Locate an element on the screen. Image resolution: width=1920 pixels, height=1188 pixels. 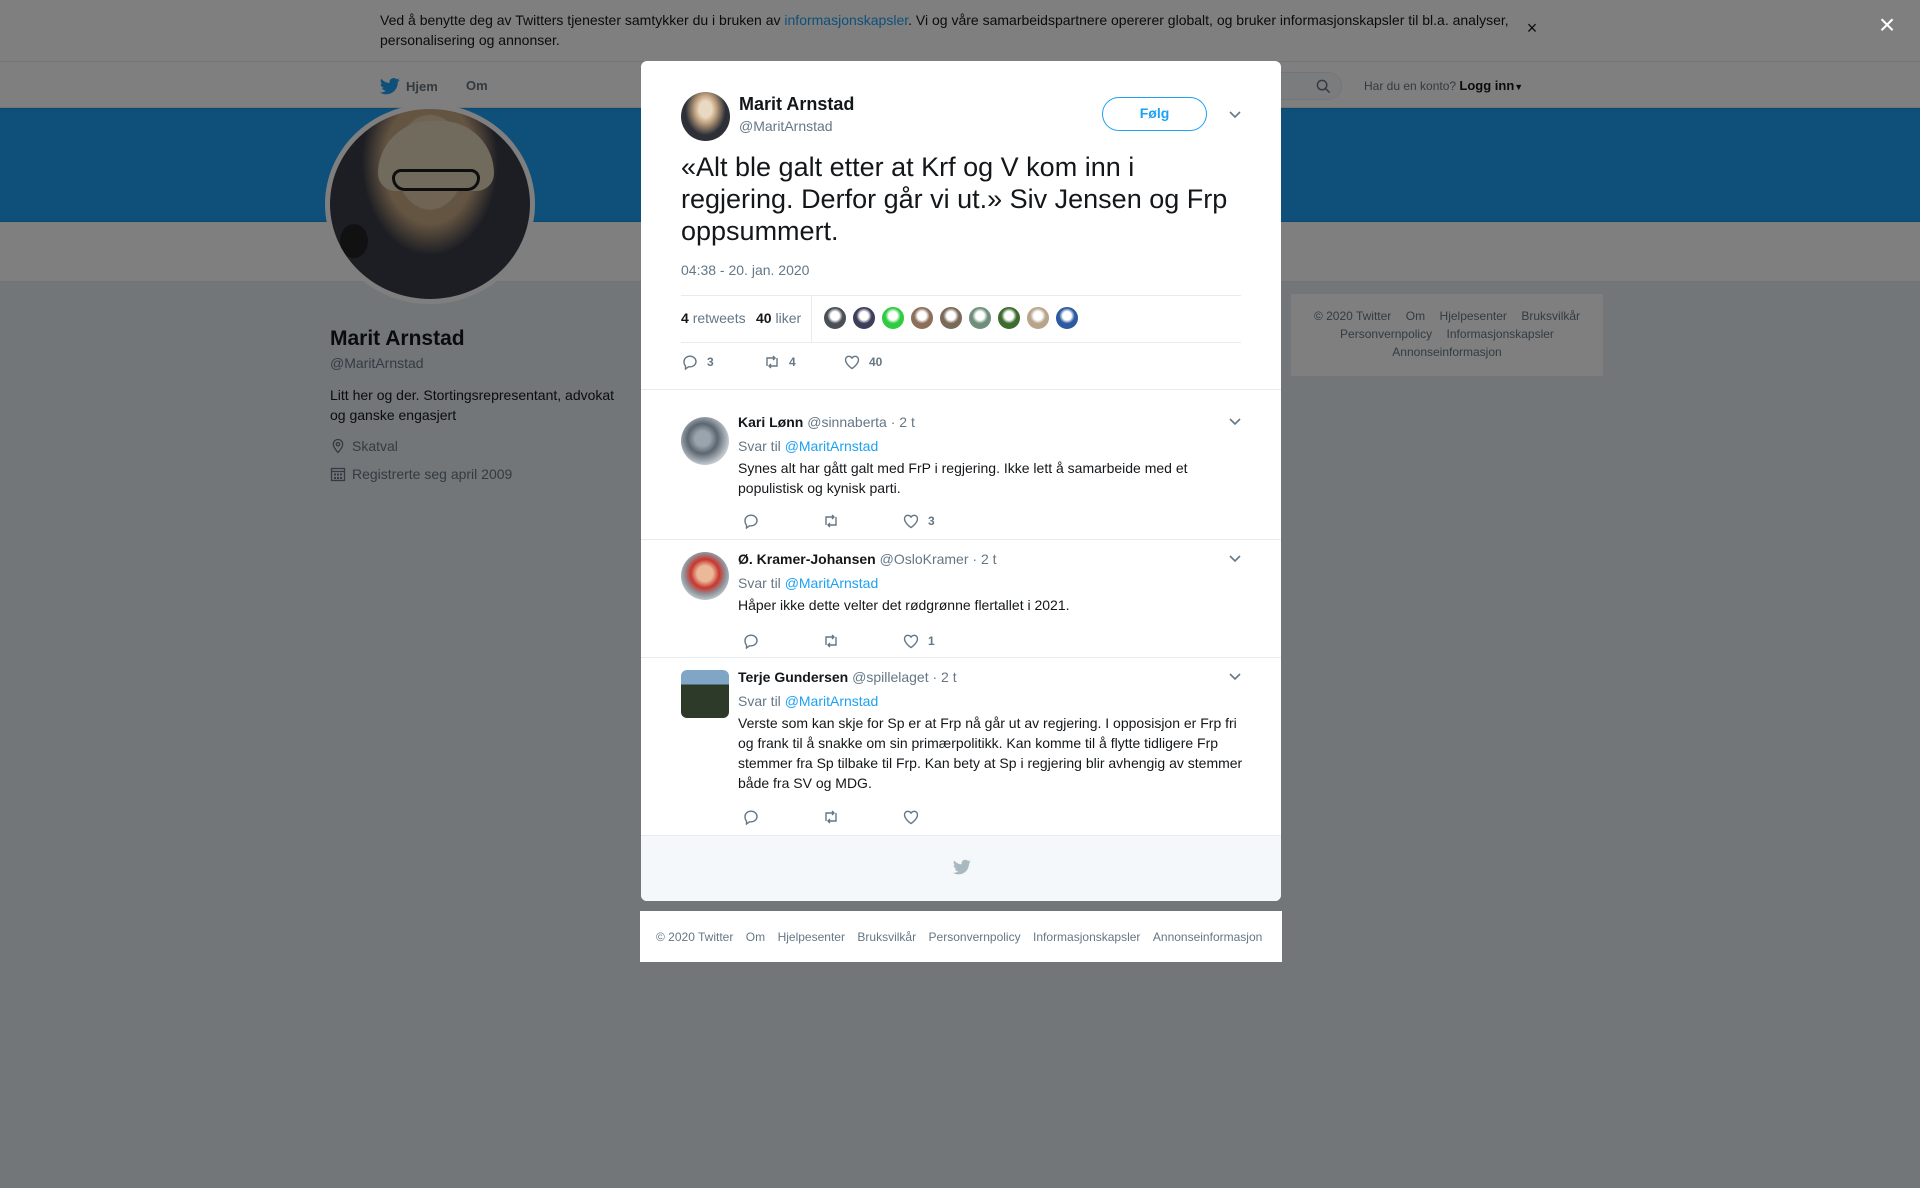
modal-footer is located at coordinates (961, 868).